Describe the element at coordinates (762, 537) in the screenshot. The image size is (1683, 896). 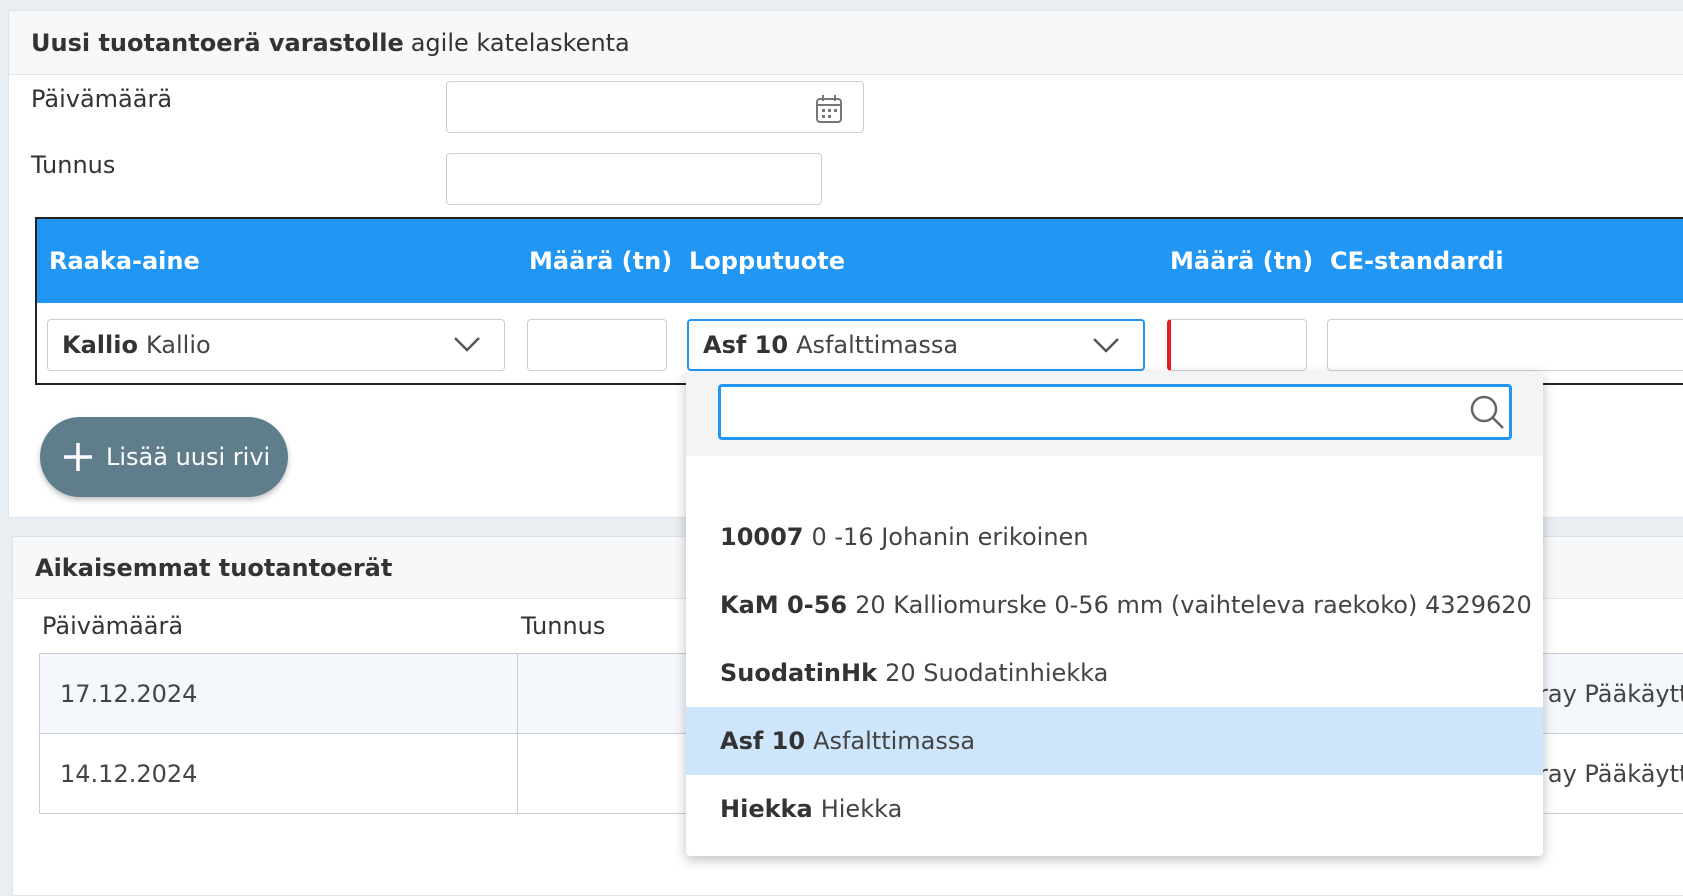
I see `option-code: 10007` at that location.